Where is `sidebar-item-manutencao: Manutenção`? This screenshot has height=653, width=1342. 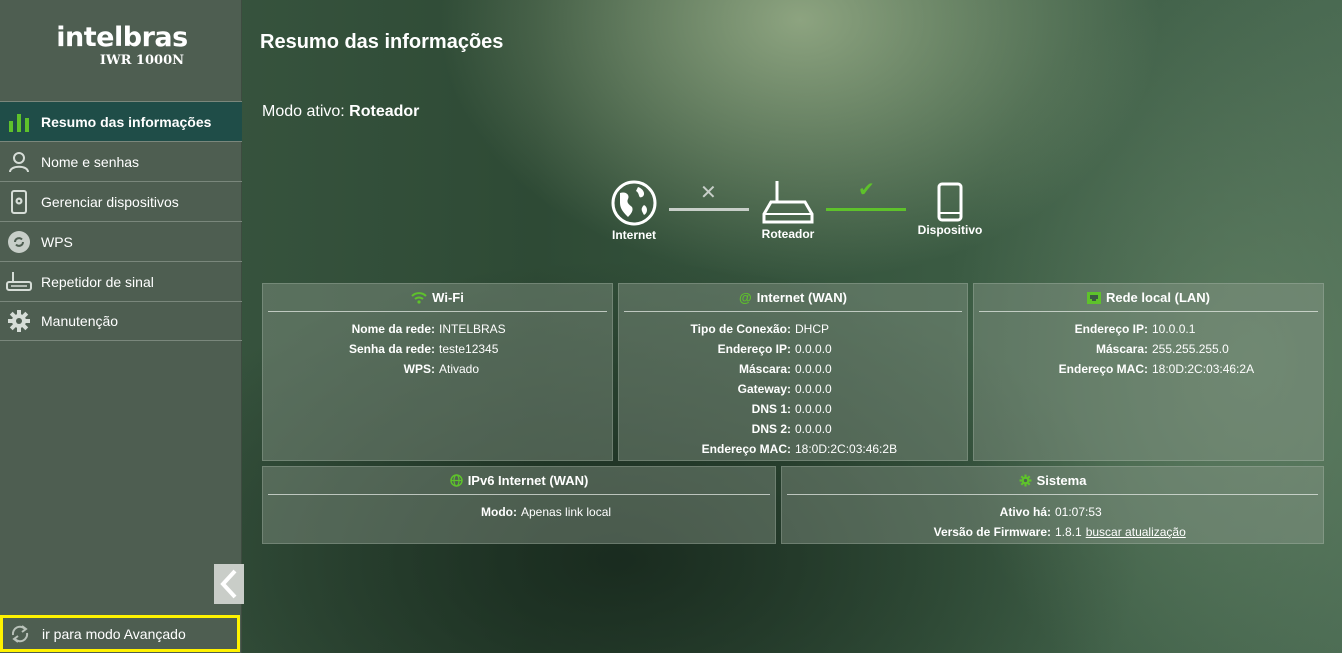
sidebar-item-manutencao: Manutenção is located at coordinates (121, 321).